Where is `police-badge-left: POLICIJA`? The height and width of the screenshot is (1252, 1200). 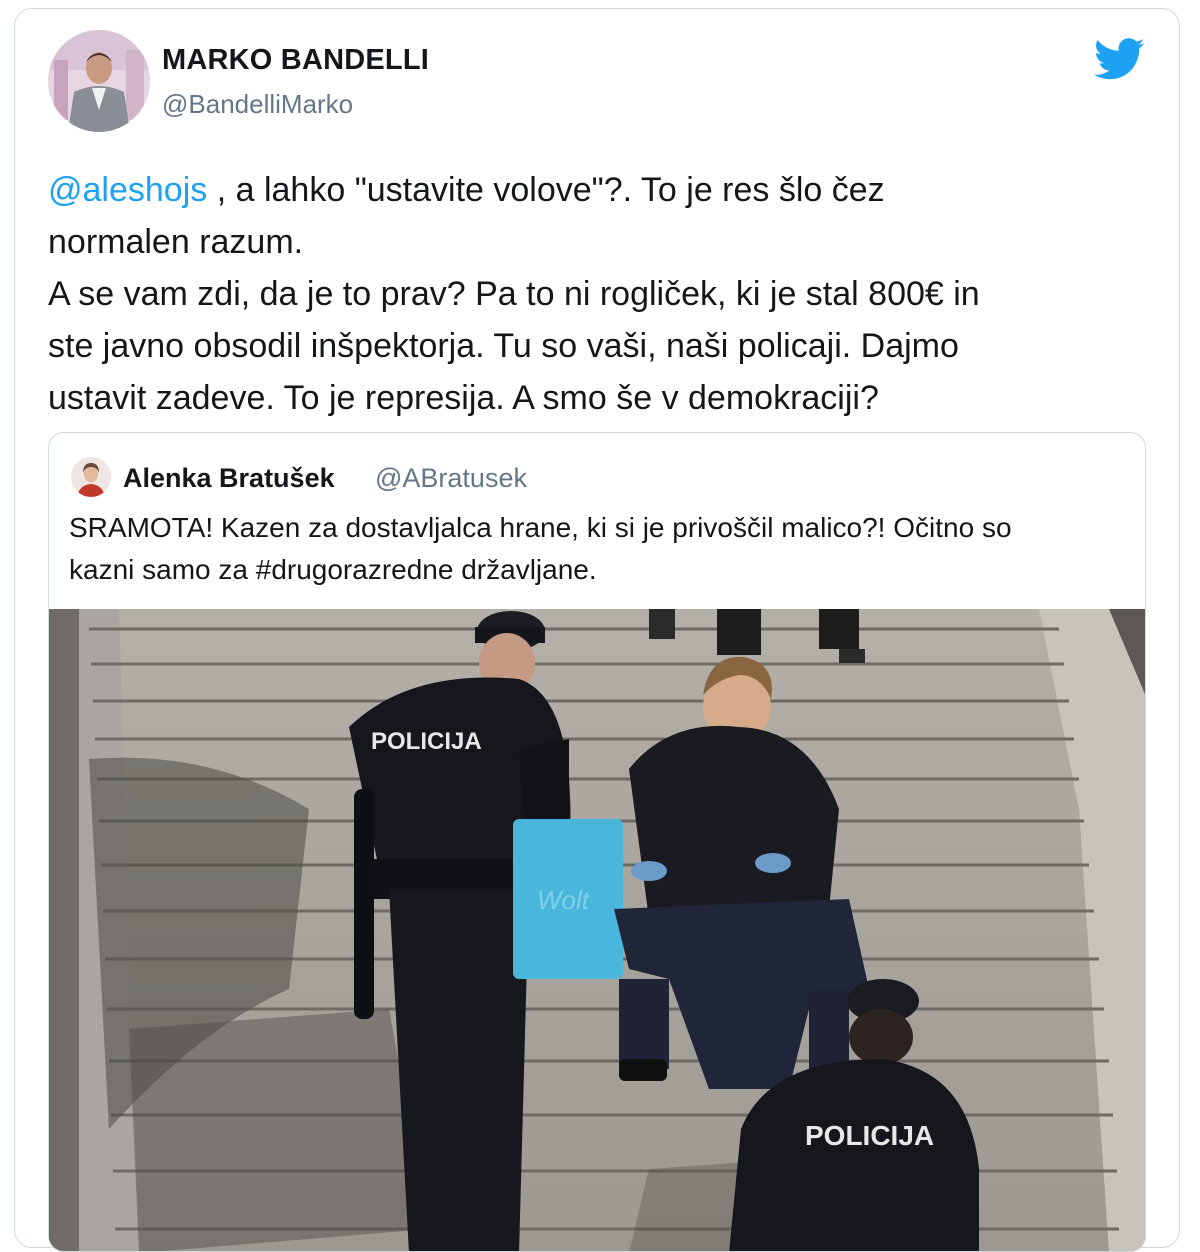
police-badge-left: POLICIJA is located at coordinates (426, 741).